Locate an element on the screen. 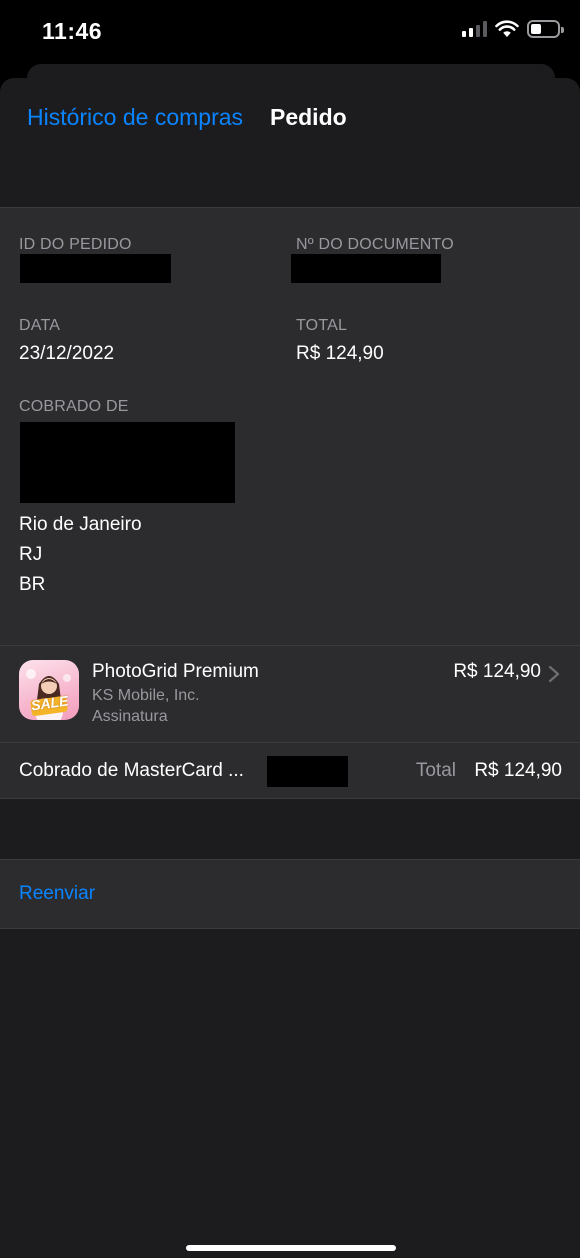 Image resolution: width=580 pixels, height=1258 pixels. wifi-icon is located at coordinates (507, 28).